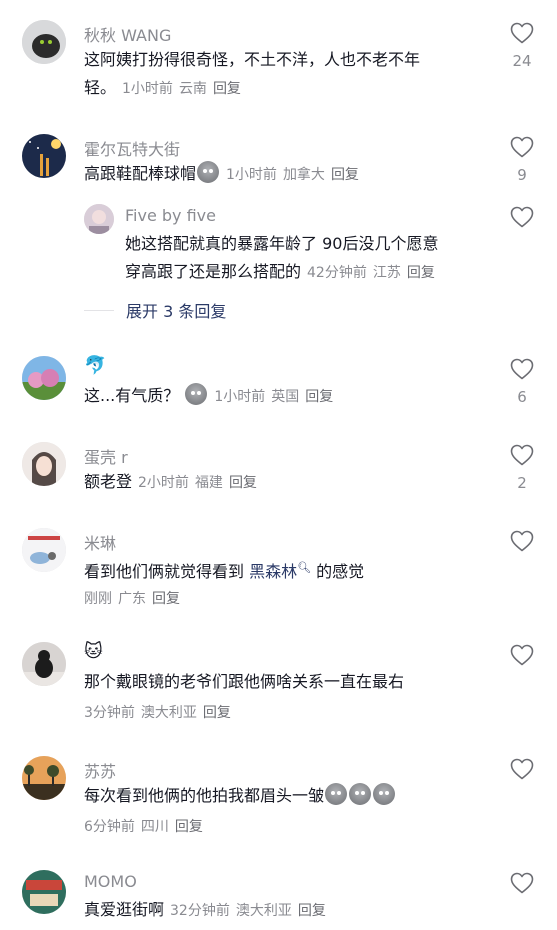  What do you see at coordinates (100, 770) in the screenshot?
I see `username: 苏苏` at bounding box center [100, 770].